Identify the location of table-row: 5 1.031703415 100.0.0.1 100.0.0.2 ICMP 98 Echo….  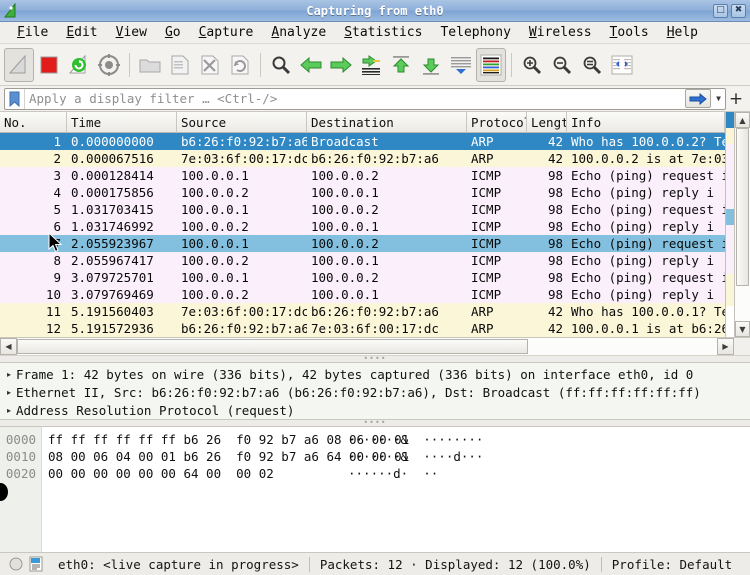
(362, 209).